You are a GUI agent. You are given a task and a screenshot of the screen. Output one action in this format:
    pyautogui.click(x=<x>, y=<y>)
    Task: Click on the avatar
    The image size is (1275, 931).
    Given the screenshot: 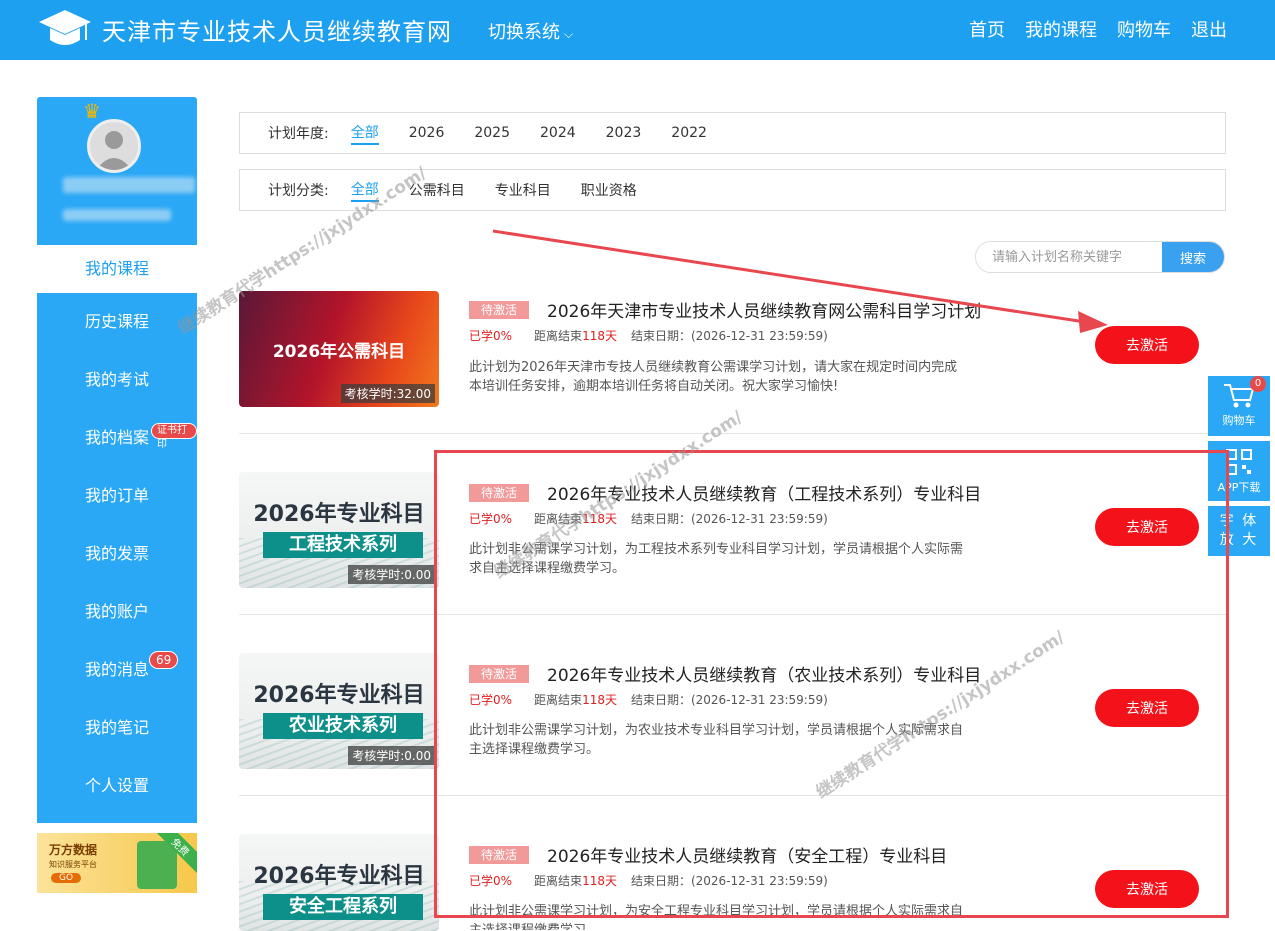 What is the action you would take?
    pyautogui.click(x=114, y=146)
    